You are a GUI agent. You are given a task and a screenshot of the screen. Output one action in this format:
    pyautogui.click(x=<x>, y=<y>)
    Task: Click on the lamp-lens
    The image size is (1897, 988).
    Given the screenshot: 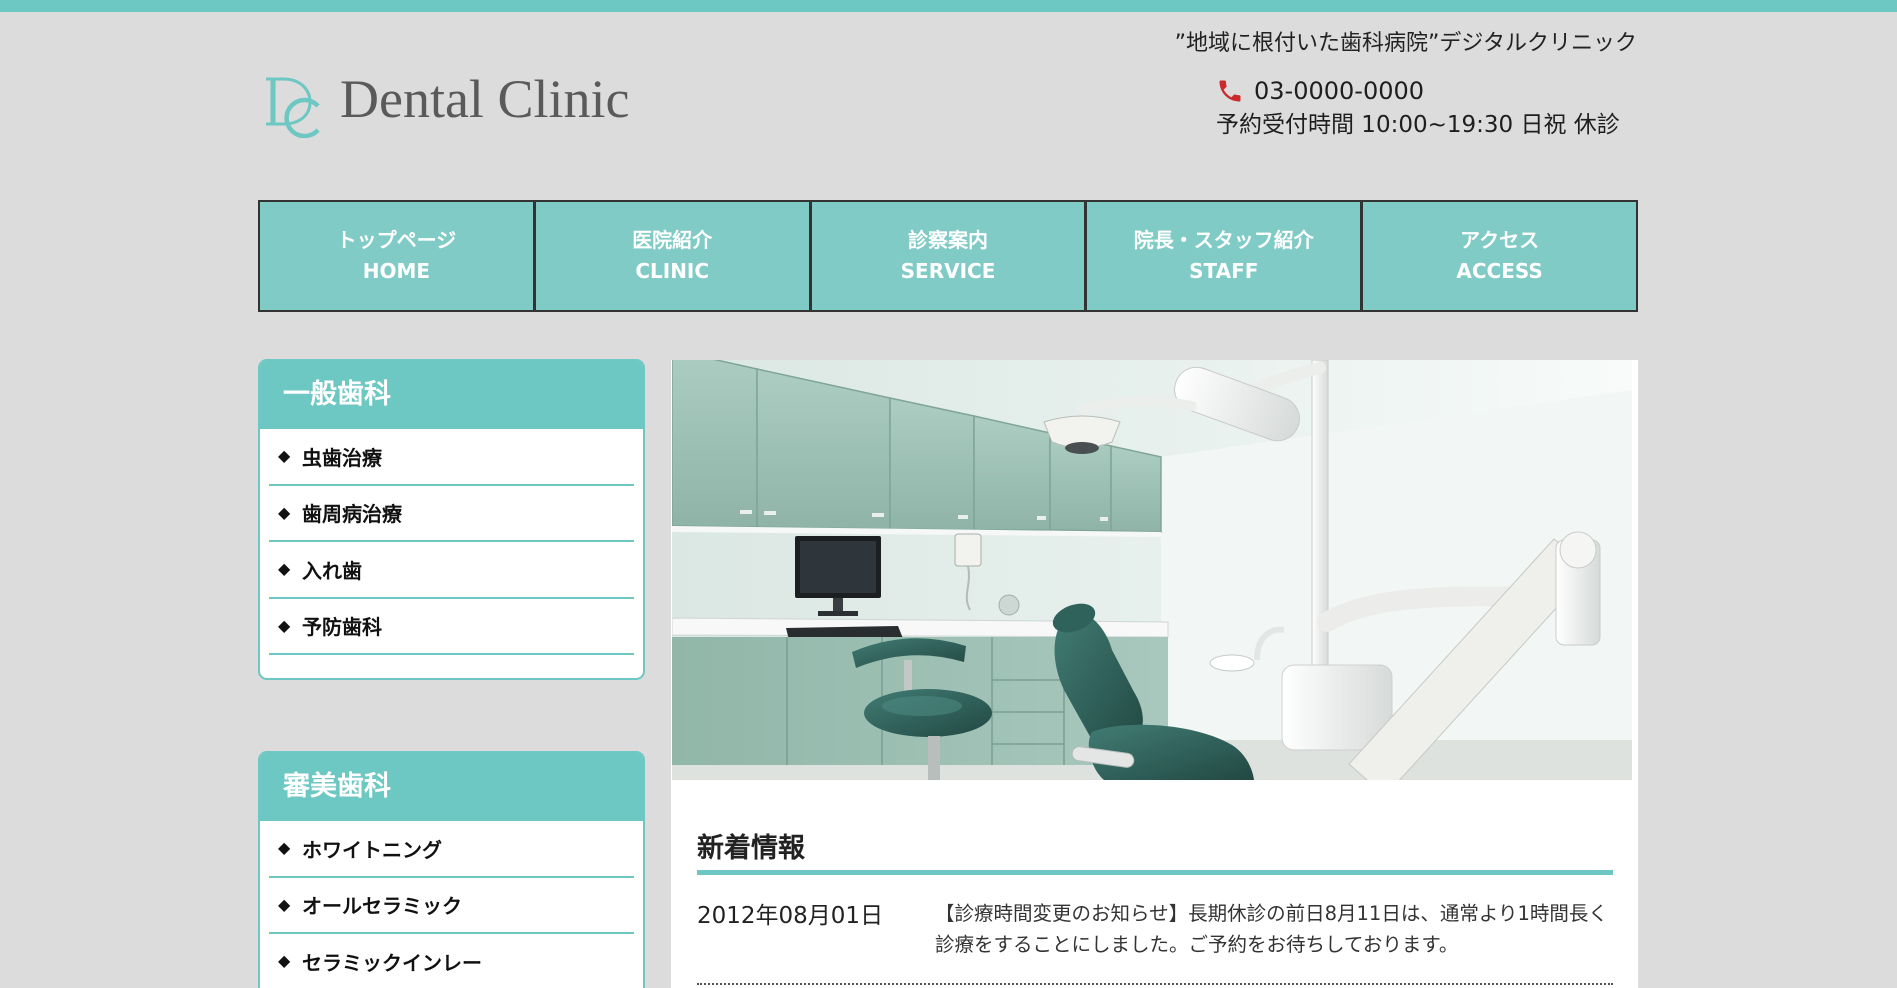 What is the action you would take?
    pyautogui.click(x=1082, y=448)
    